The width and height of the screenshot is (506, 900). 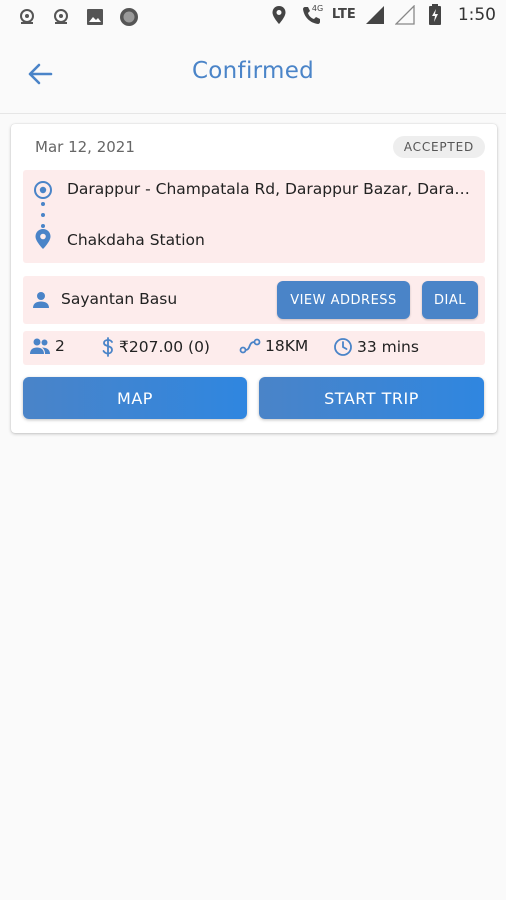 I want to click on route-dots, so click(x=43, y=215).